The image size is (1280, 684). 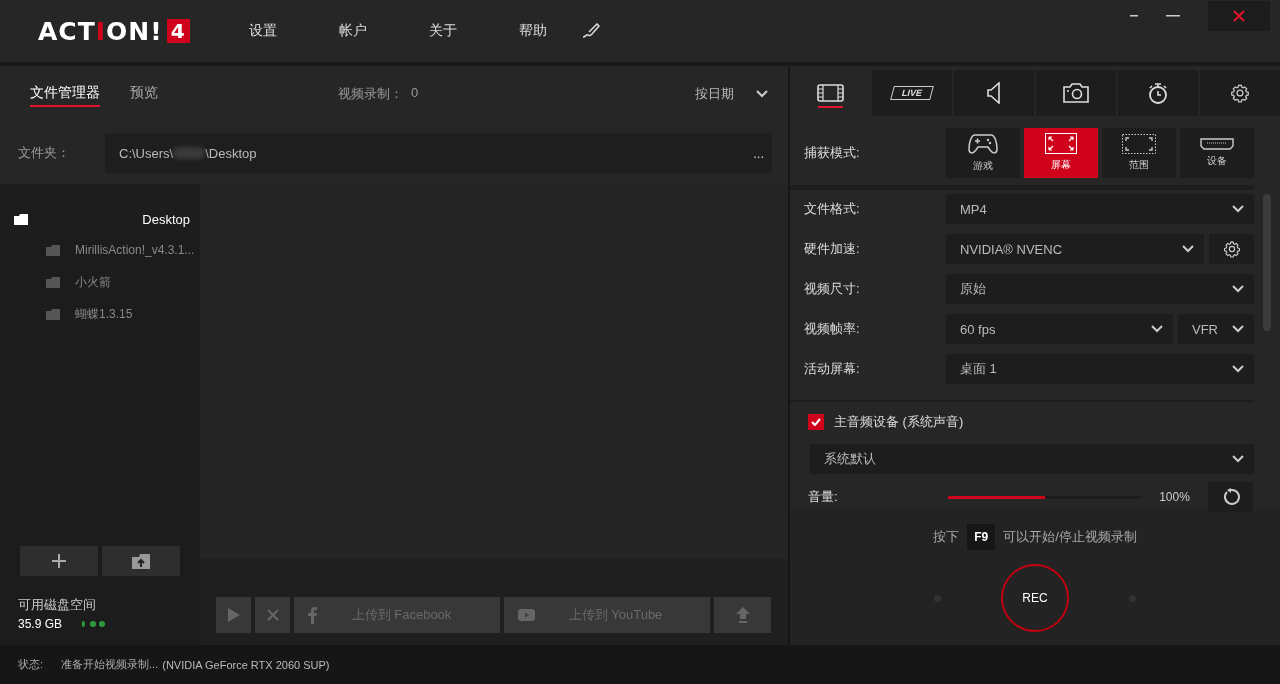 What do you see at coordinates (370, 94) in the screenshot?
I see `recordings-label: 视频录制：` at bounding box center [370, 94].